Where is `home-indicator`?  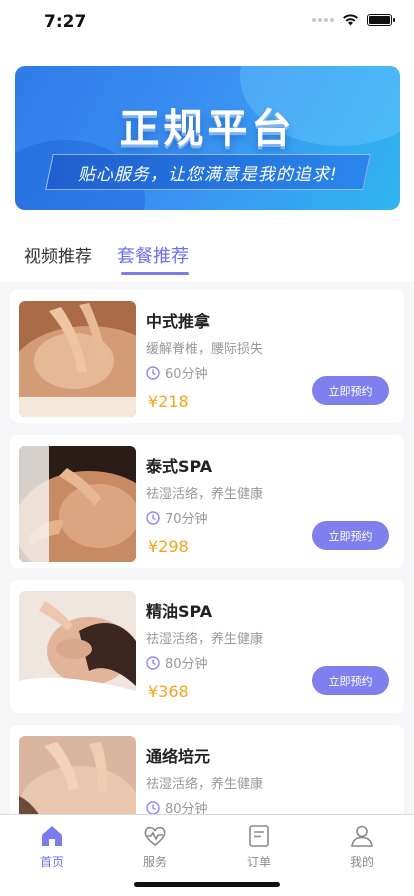
home-indicator is located at coordinates (207, 884).